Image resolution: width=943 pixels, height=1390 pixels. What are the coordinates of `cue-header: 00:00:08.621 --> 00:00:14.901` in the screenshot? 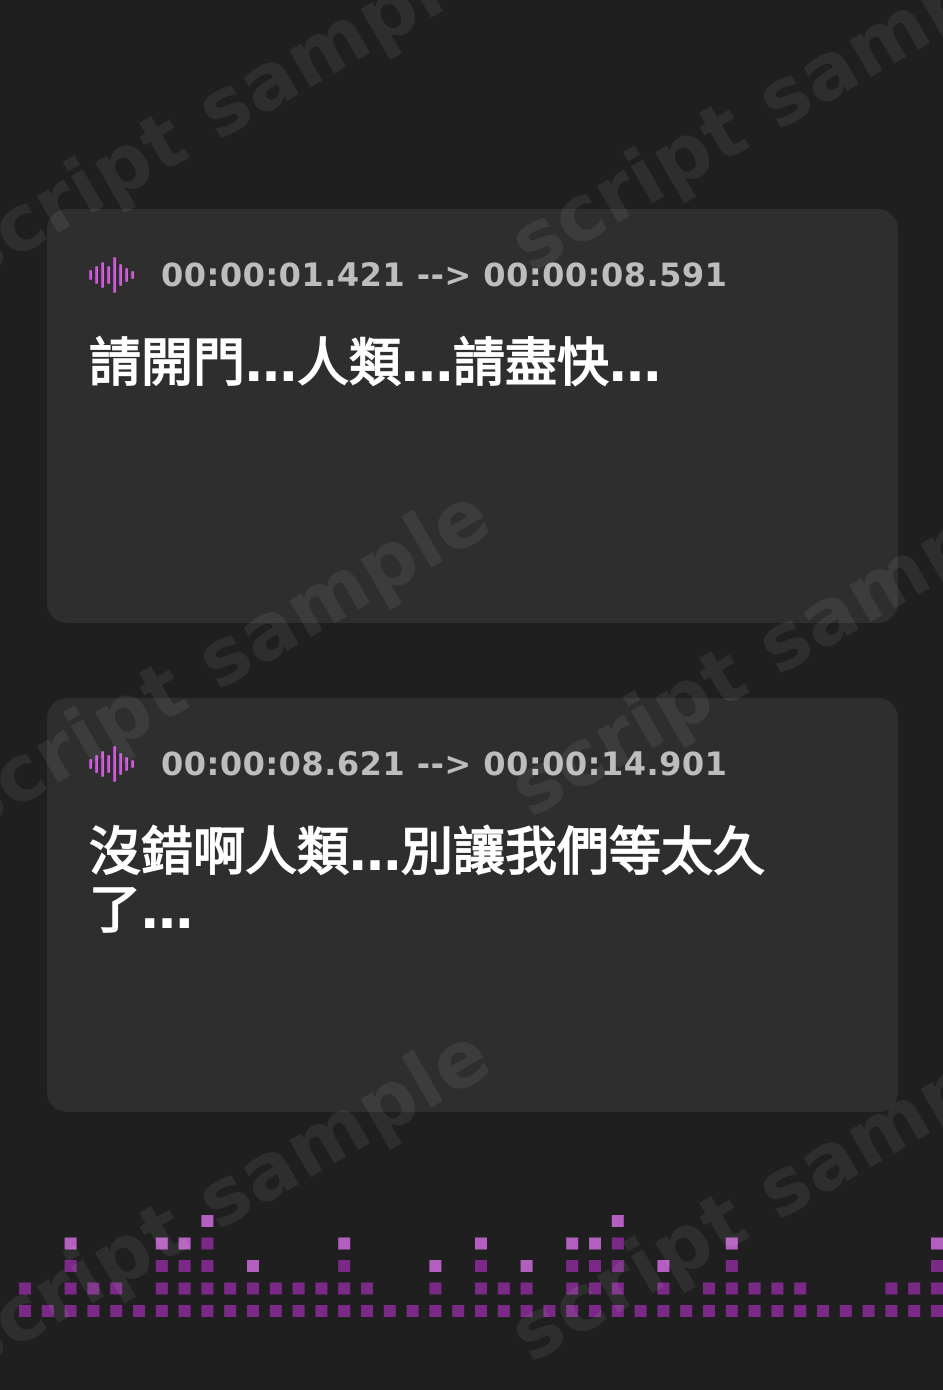 It's located at (408, 764).